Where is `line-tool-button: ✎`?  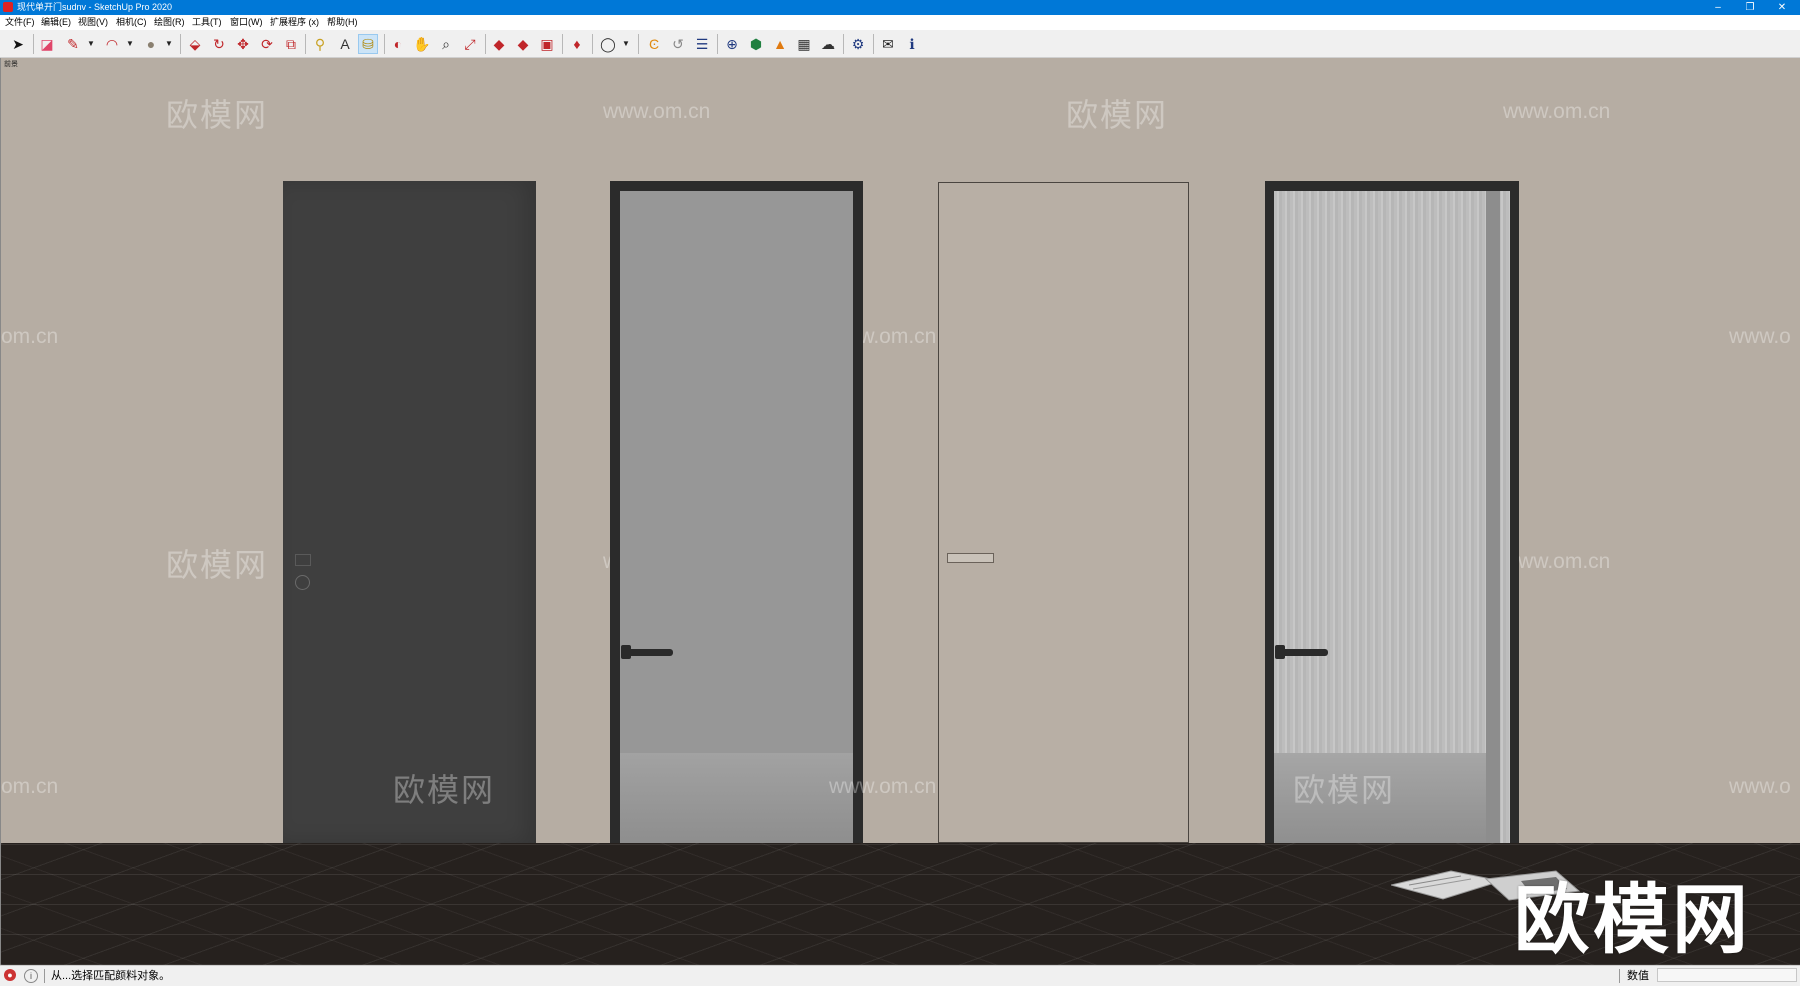 line-tool-button: ✎ is located at coordinates (73, 44).